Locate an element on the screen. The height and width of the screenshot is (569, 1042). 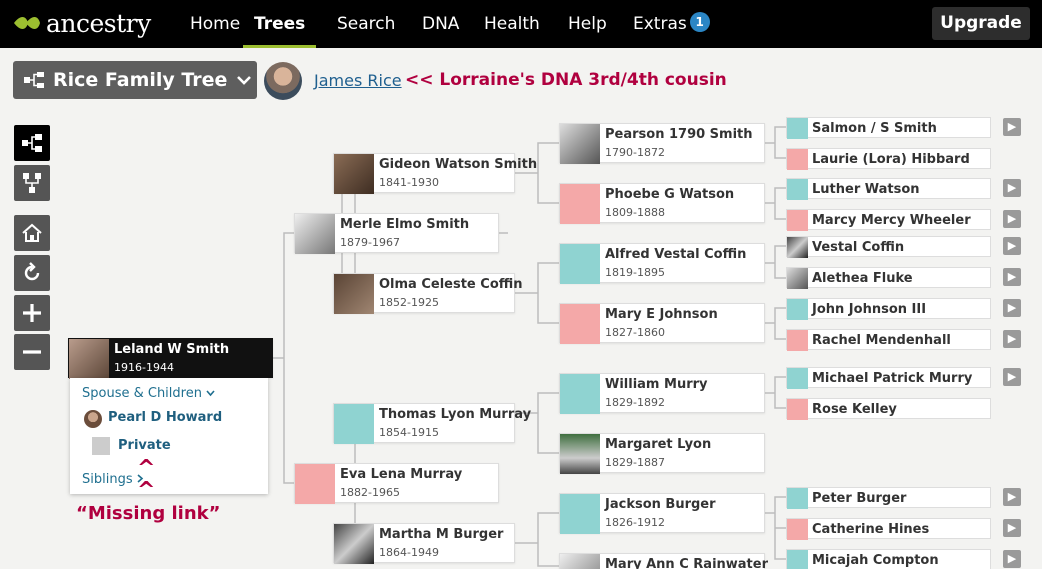
person-name: Olma Celeste Coffin is located at coordinates (451, 284).